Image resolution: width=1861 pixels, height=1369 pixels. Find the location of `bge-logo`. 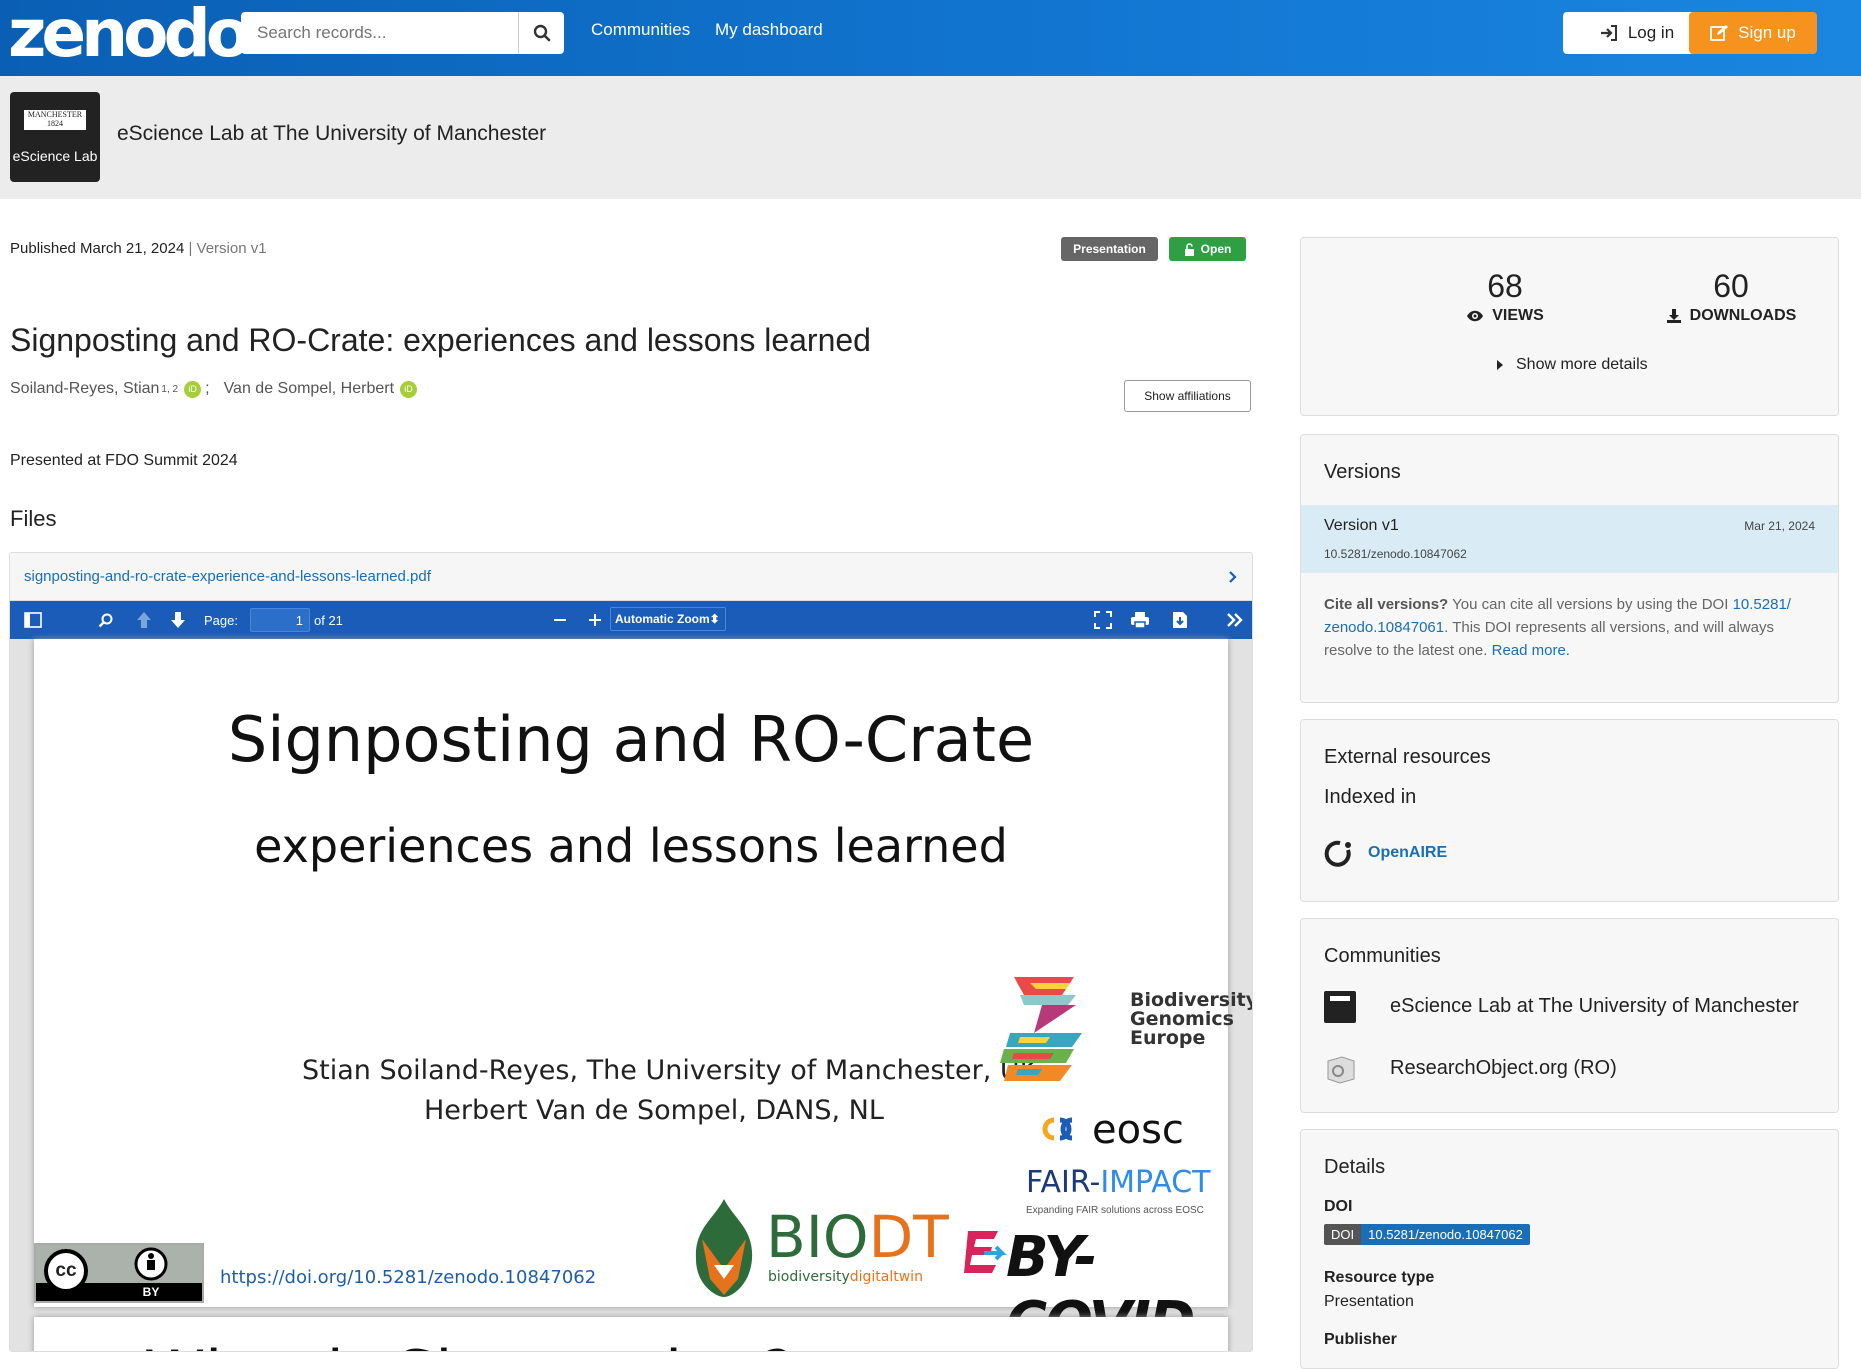

bge-logo is located at coordinates (1041, 1029).